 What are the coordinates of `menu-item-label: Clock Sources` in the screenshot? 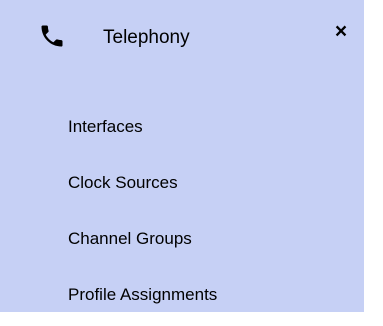 It's located at (123, 182).